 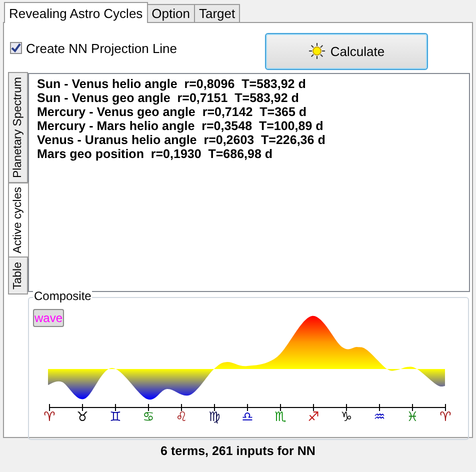 What do you see at coordinates (76, 12) in the screenshot?
I see `tab: Revealing Astro Cycles` at bounding box center [76, 12].